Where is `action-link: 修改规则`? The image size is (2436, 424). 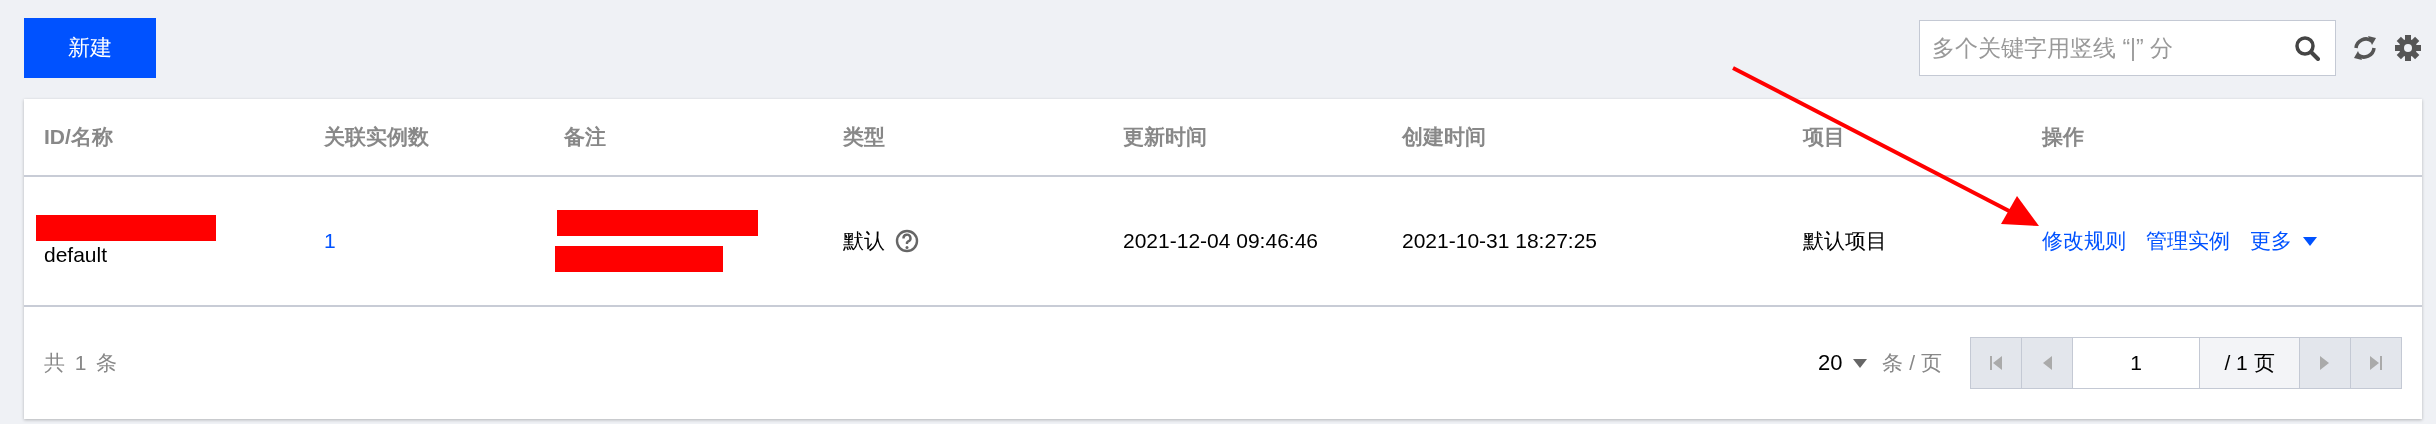 action-link: 修改规则 is located at coordinates (2084, 241).